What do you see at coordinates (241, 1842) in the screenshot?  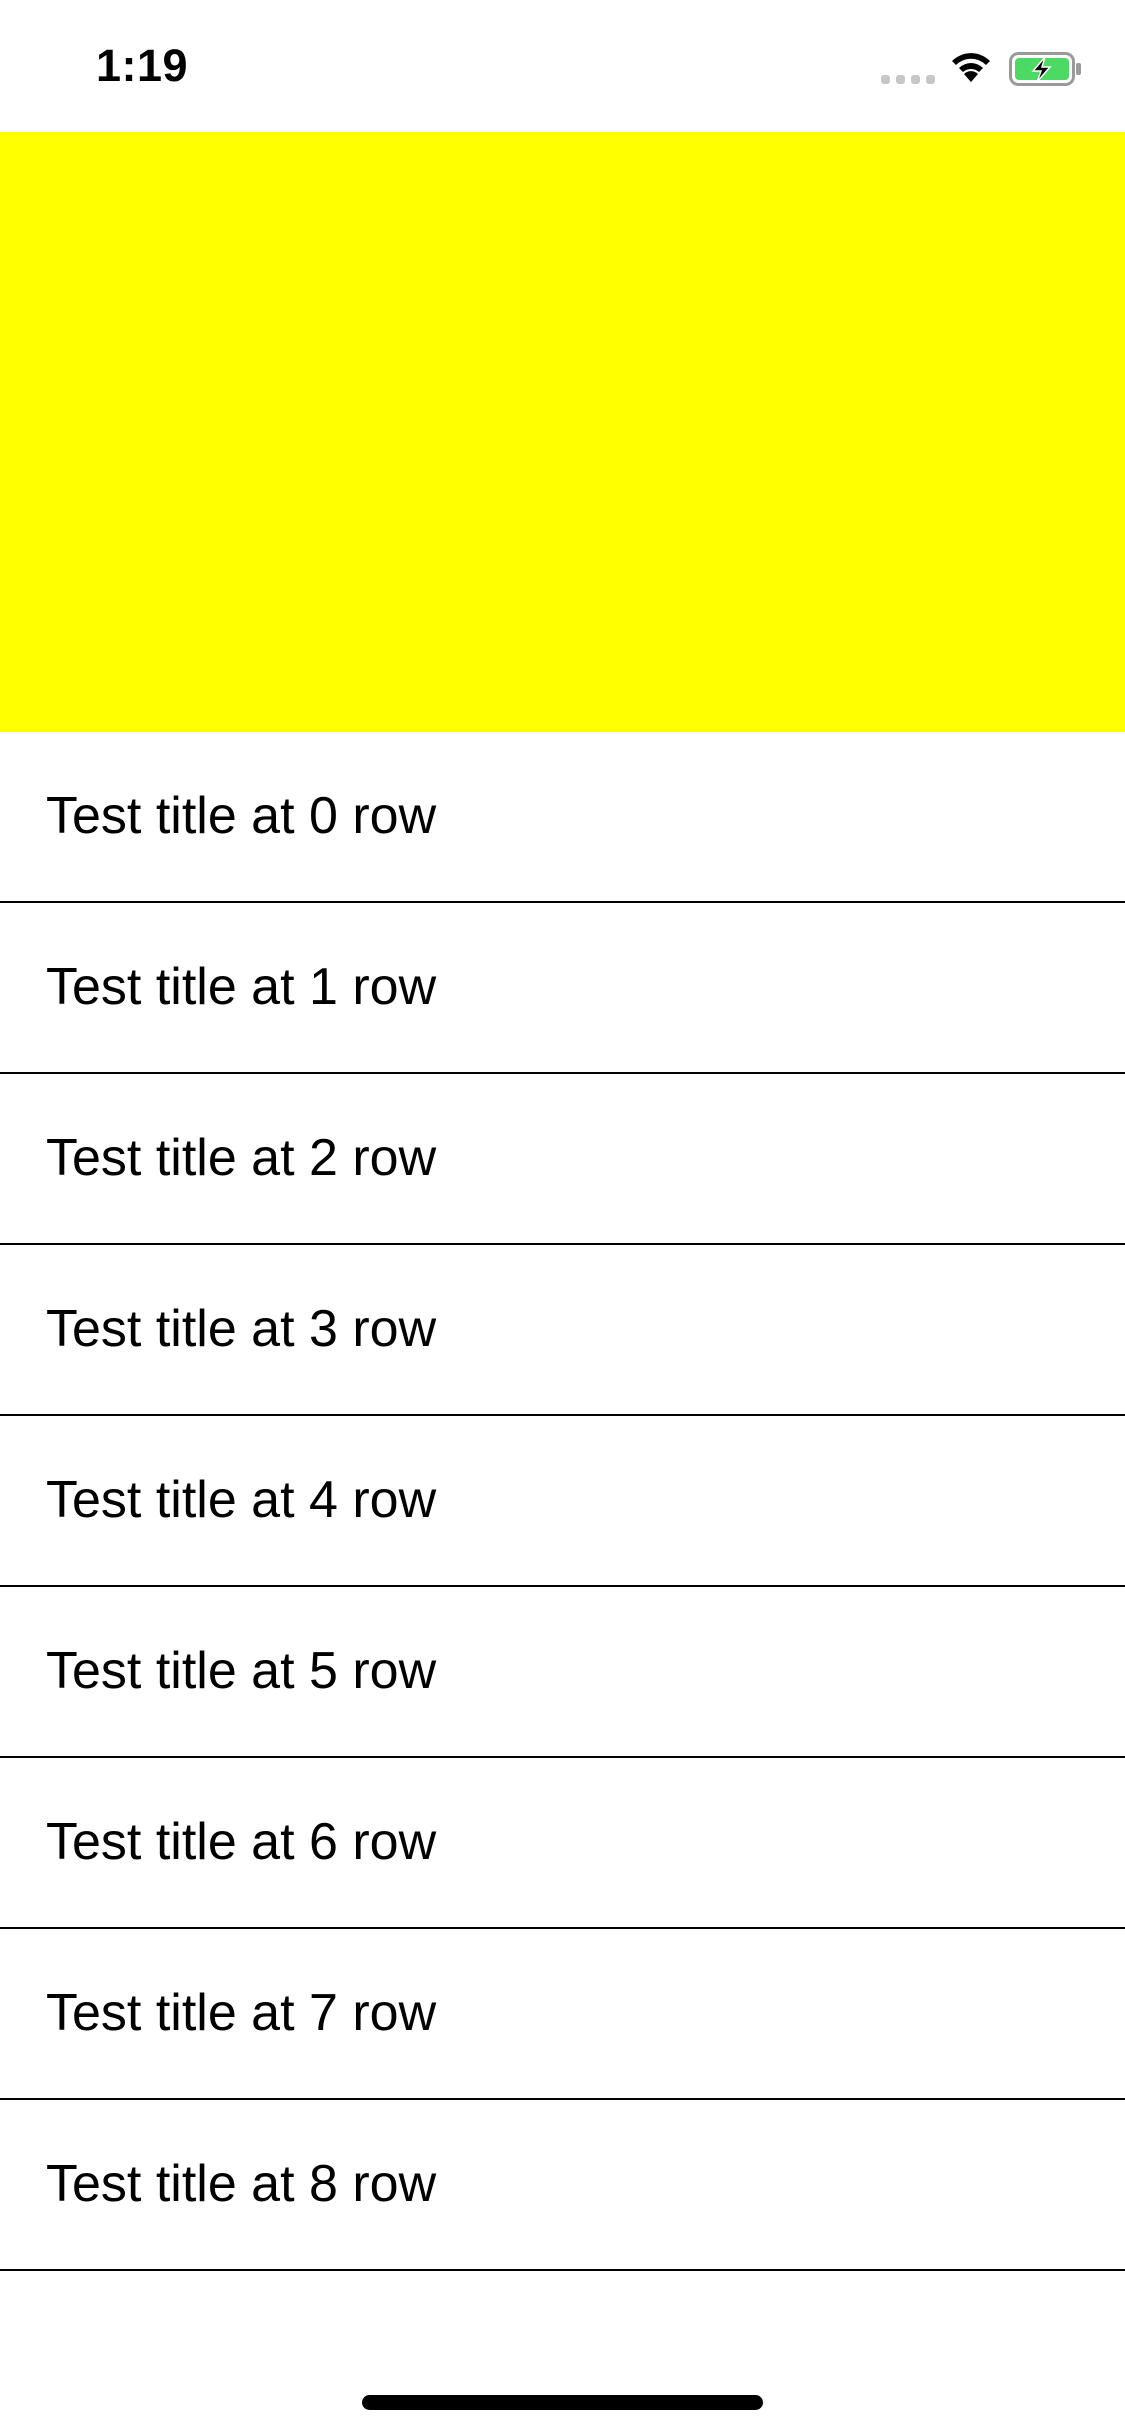 I see `row-title: Test title at 6 row` at bounding box center [241, 1842].